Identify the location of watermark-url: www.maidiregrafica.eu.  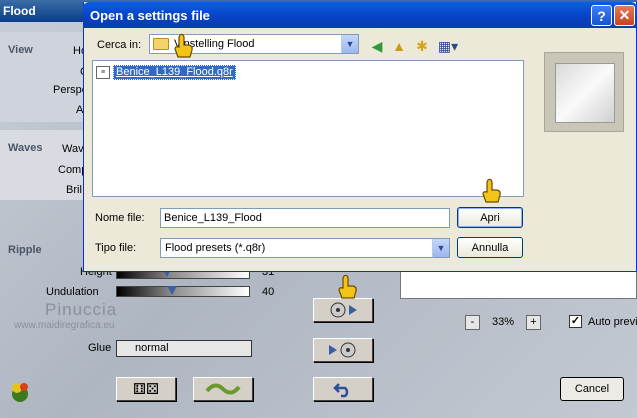
(64, 325).